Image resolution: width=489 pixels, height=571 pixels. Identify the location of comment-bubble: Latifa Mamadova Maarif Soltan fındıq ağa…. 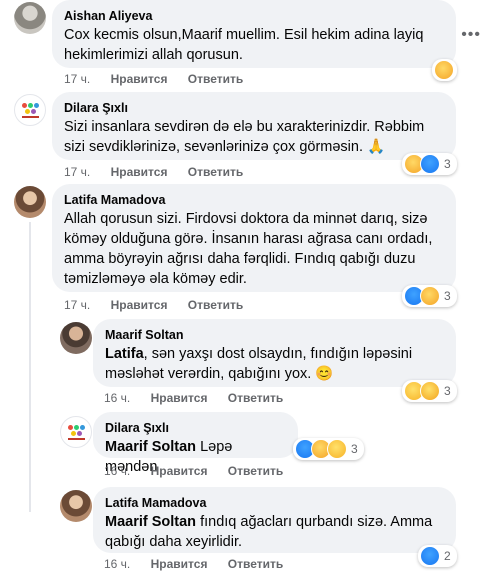
(274, 520).